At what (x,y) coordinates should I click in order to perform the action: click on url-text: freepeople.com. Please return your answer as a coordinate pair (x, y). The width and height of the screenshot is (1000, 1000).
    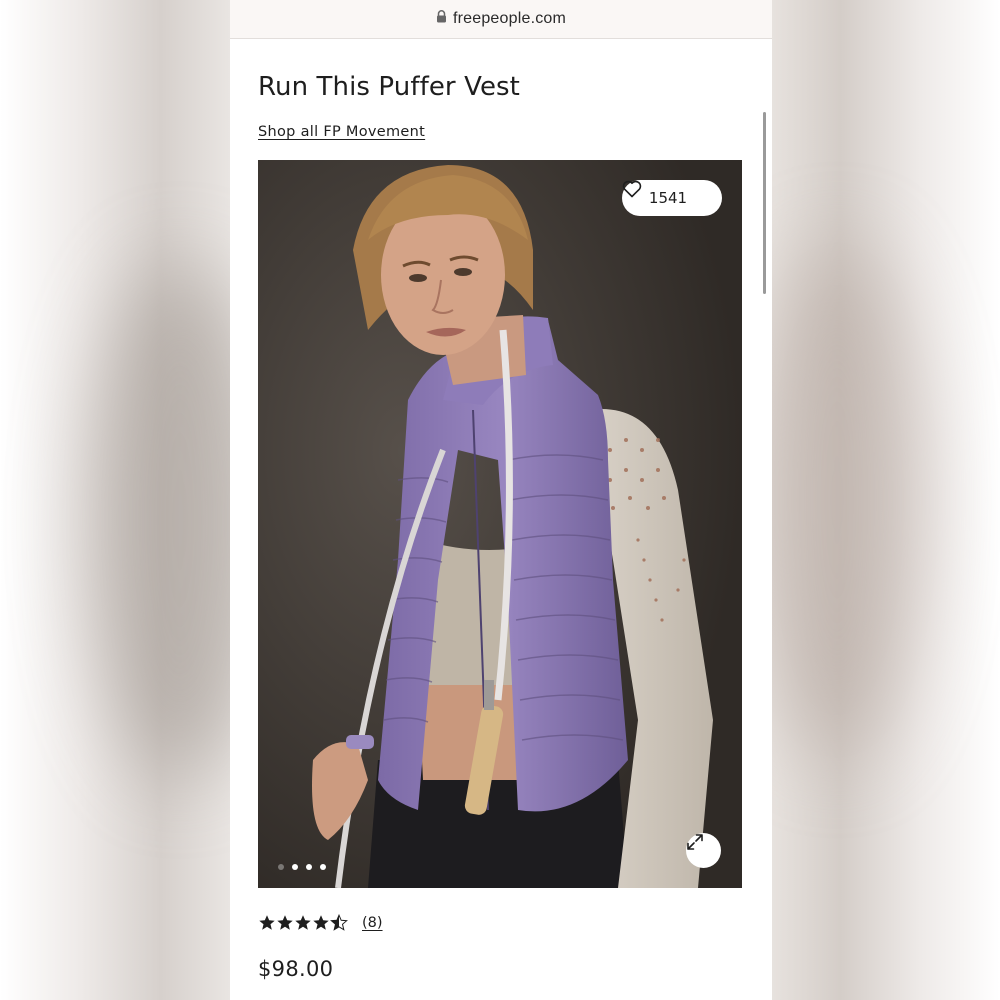
    Looking at the image, I should click on (509, 18).